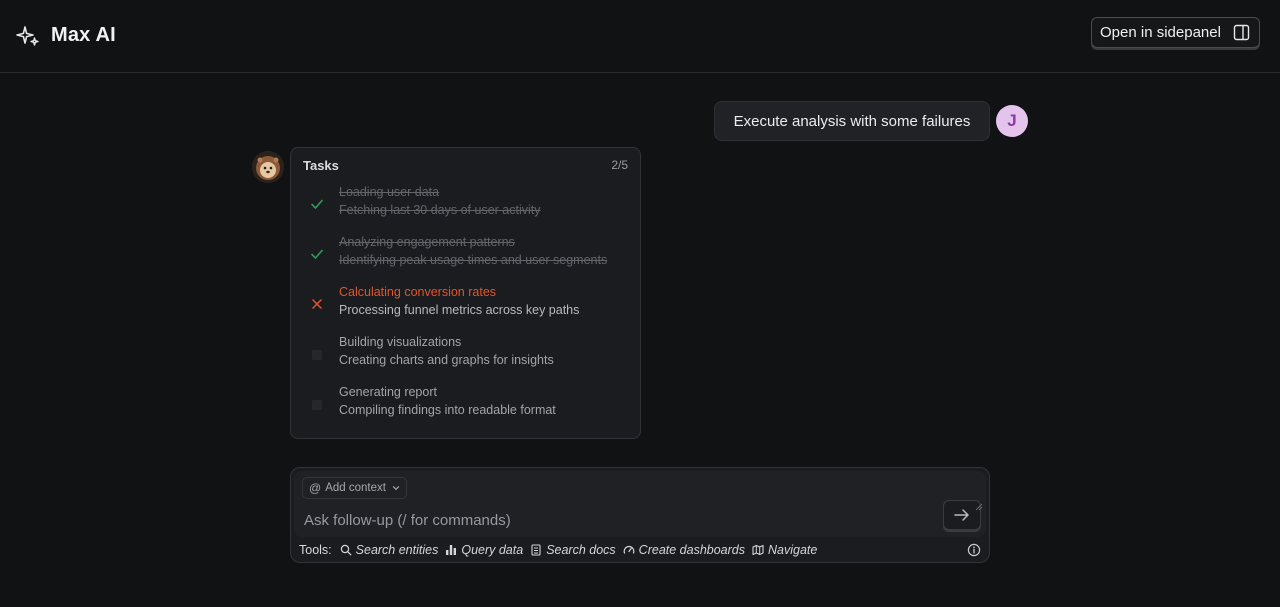  I want to click on resize-handle-icon, so click(979, 507).